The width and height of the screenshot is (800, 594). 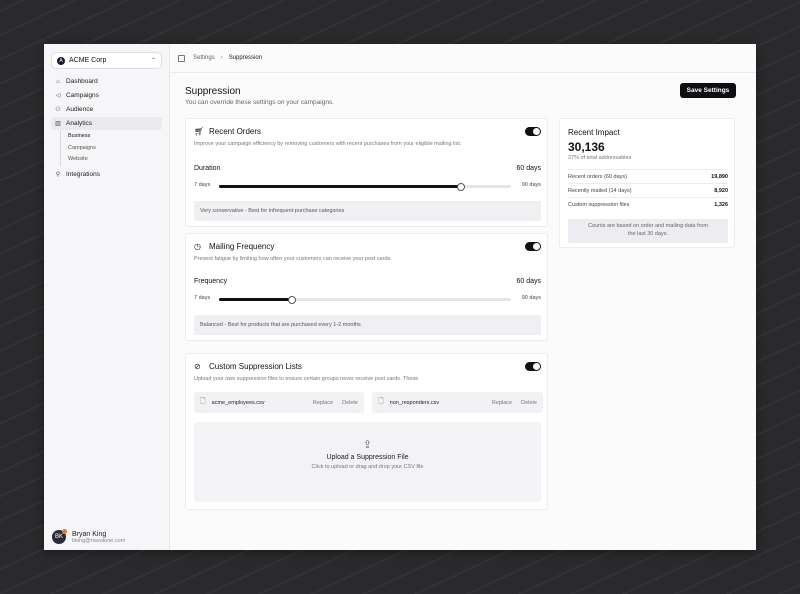 What do you see at coordinates (721, 190) in the screenshot?
I see `stat-value: 8,920` at bounding box center [721, 190].